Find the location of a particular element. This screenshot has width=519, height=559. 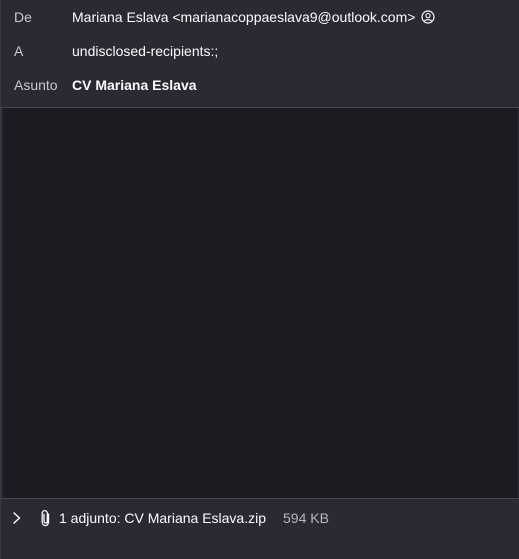

subject-label: Asunto is located at coordinates (36, 85).